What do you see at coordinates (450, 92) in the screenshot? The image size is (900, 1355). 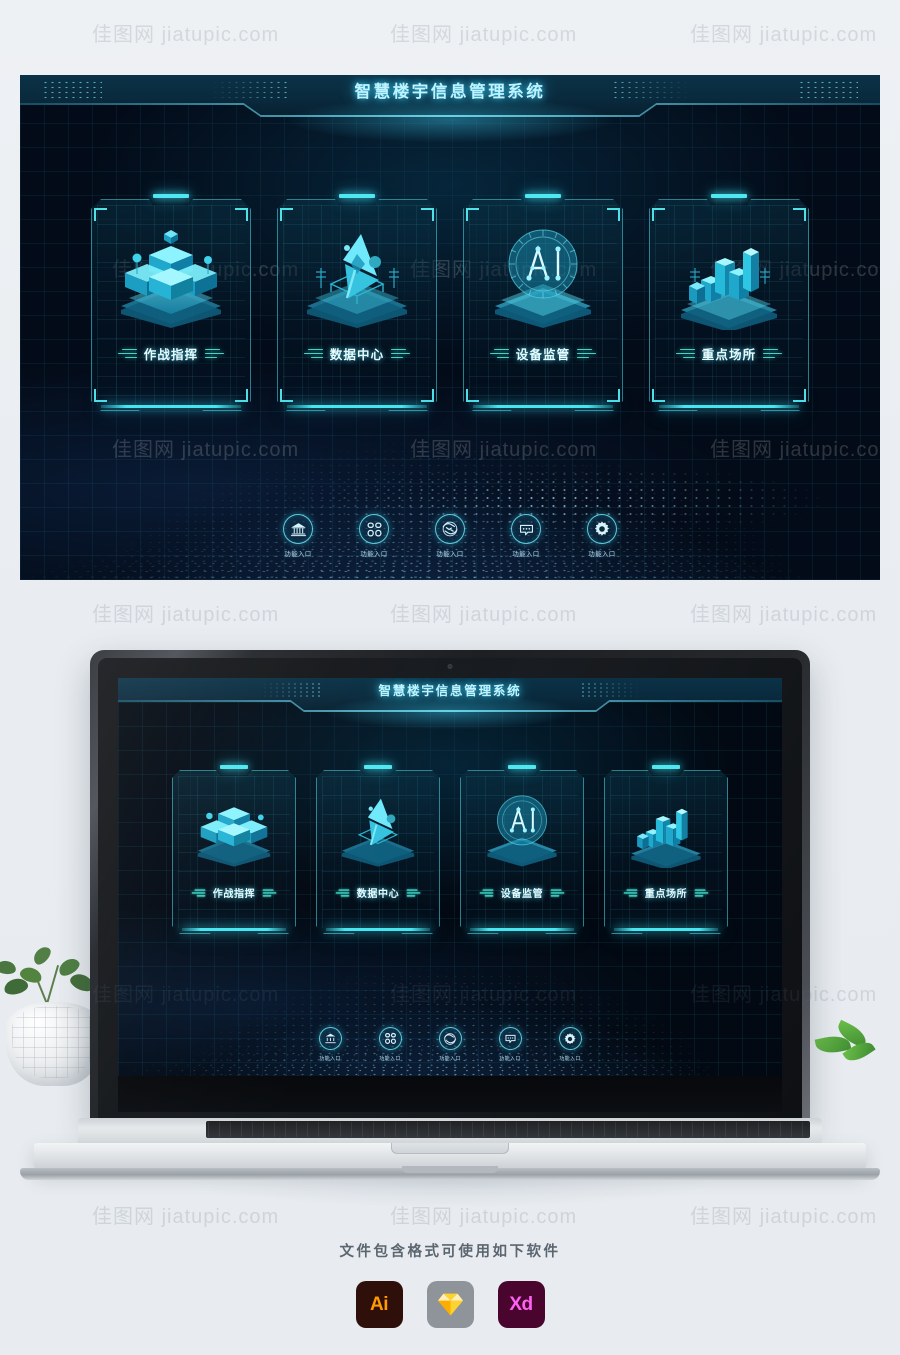 I see `page-title: 智慧楼宇信息管理系统` at bounding box center [450, 92].